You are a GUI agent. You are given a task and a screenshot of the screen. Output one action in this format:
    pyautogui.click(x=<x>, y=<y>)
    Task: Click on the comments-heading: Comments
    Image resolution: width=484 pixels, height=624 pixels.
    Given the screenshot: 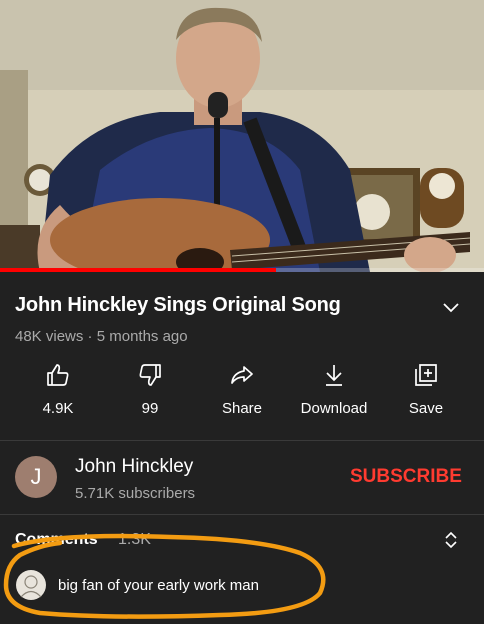 What is the action you would take?
    pyautogui.click(x=56, y=539)
    